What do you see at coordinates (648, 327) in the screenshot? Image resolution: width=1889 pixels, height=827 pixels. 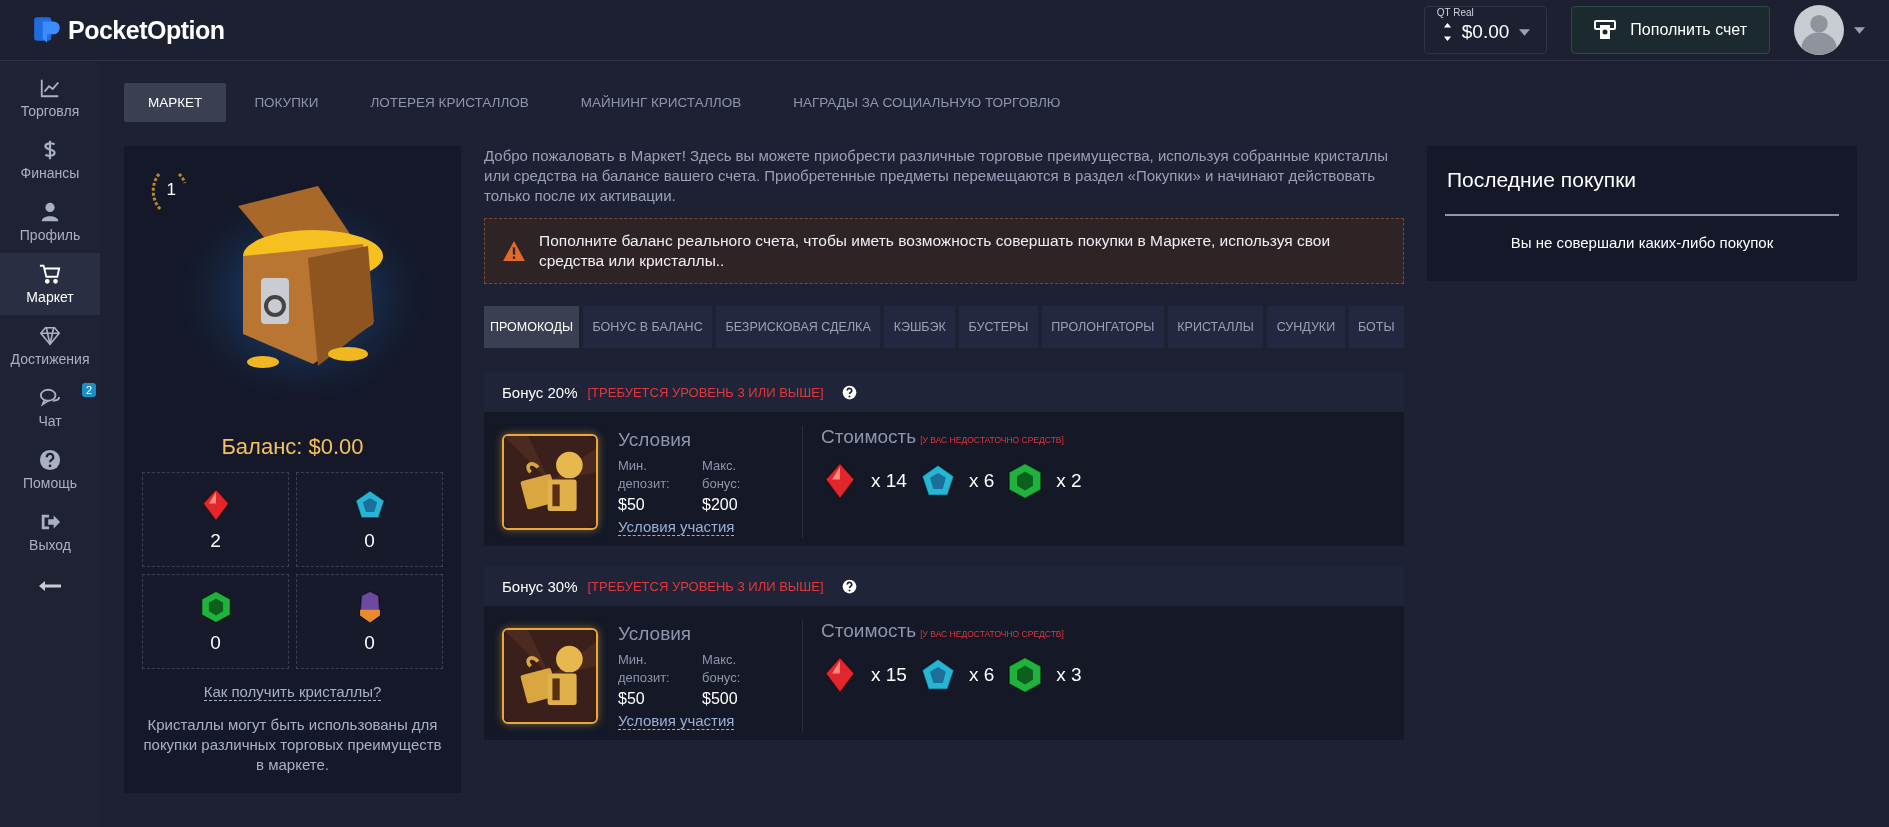 I see `category-tab: БОНУС В БАЛАНС` at bounding box center [648, 327].